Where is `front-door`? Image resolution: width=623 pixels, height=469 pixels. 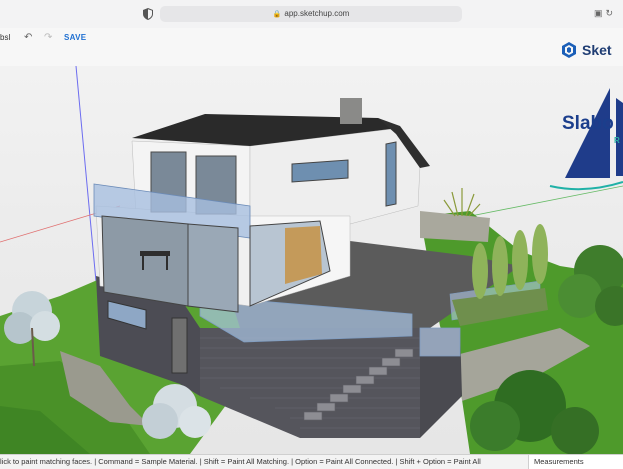
front-door is located at coordinates (179, 345).